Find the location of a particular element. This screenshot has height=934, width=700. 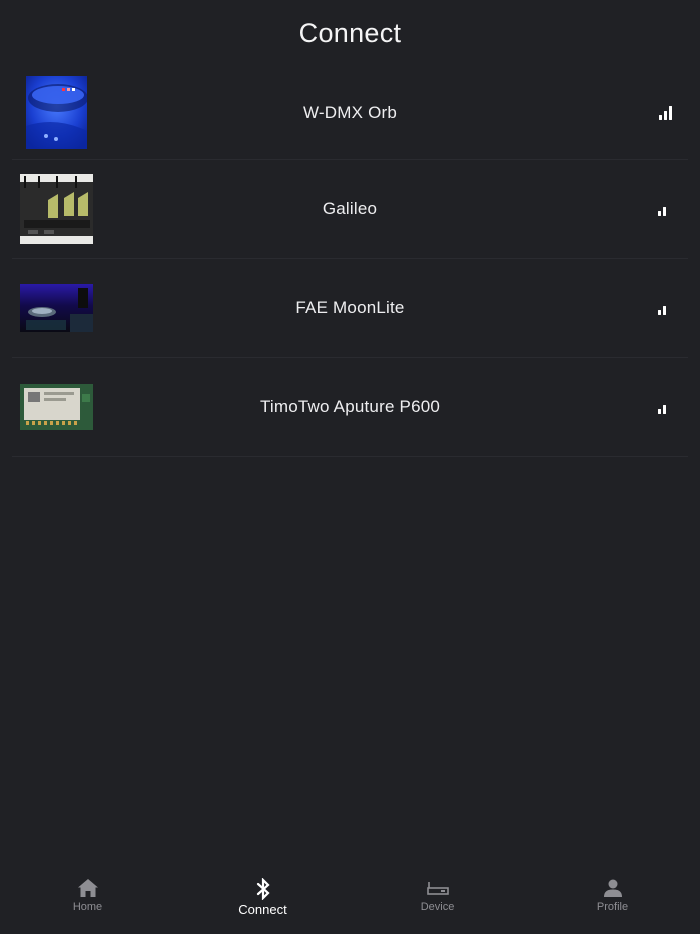

tab-device: Device is located at coordinates (437, 901).